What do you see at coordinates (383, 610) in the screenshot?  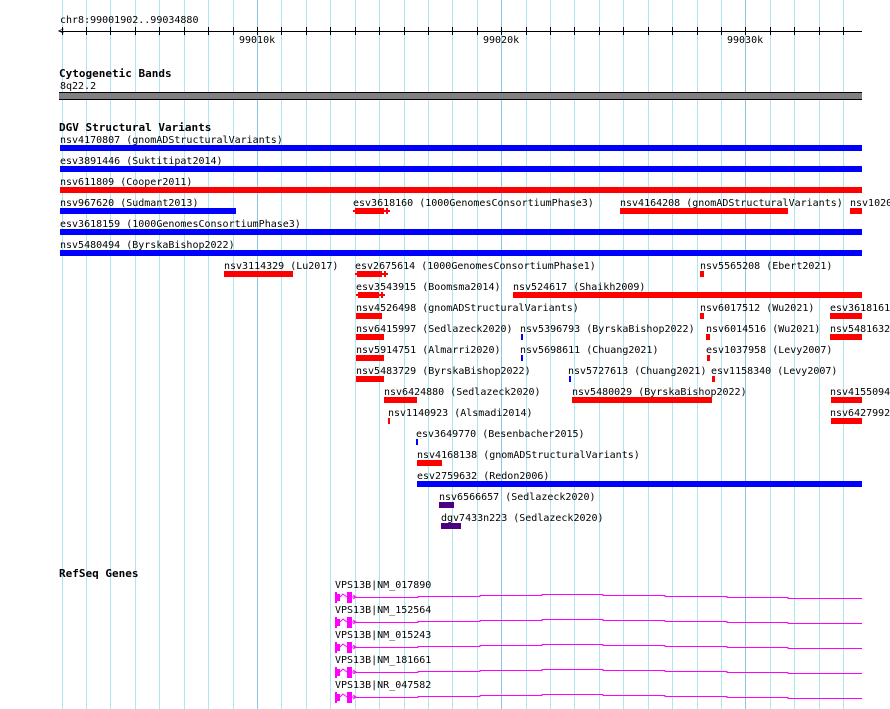 I see `gene-label: VPS13B|NM_152564` at bounding box center [383, 610].